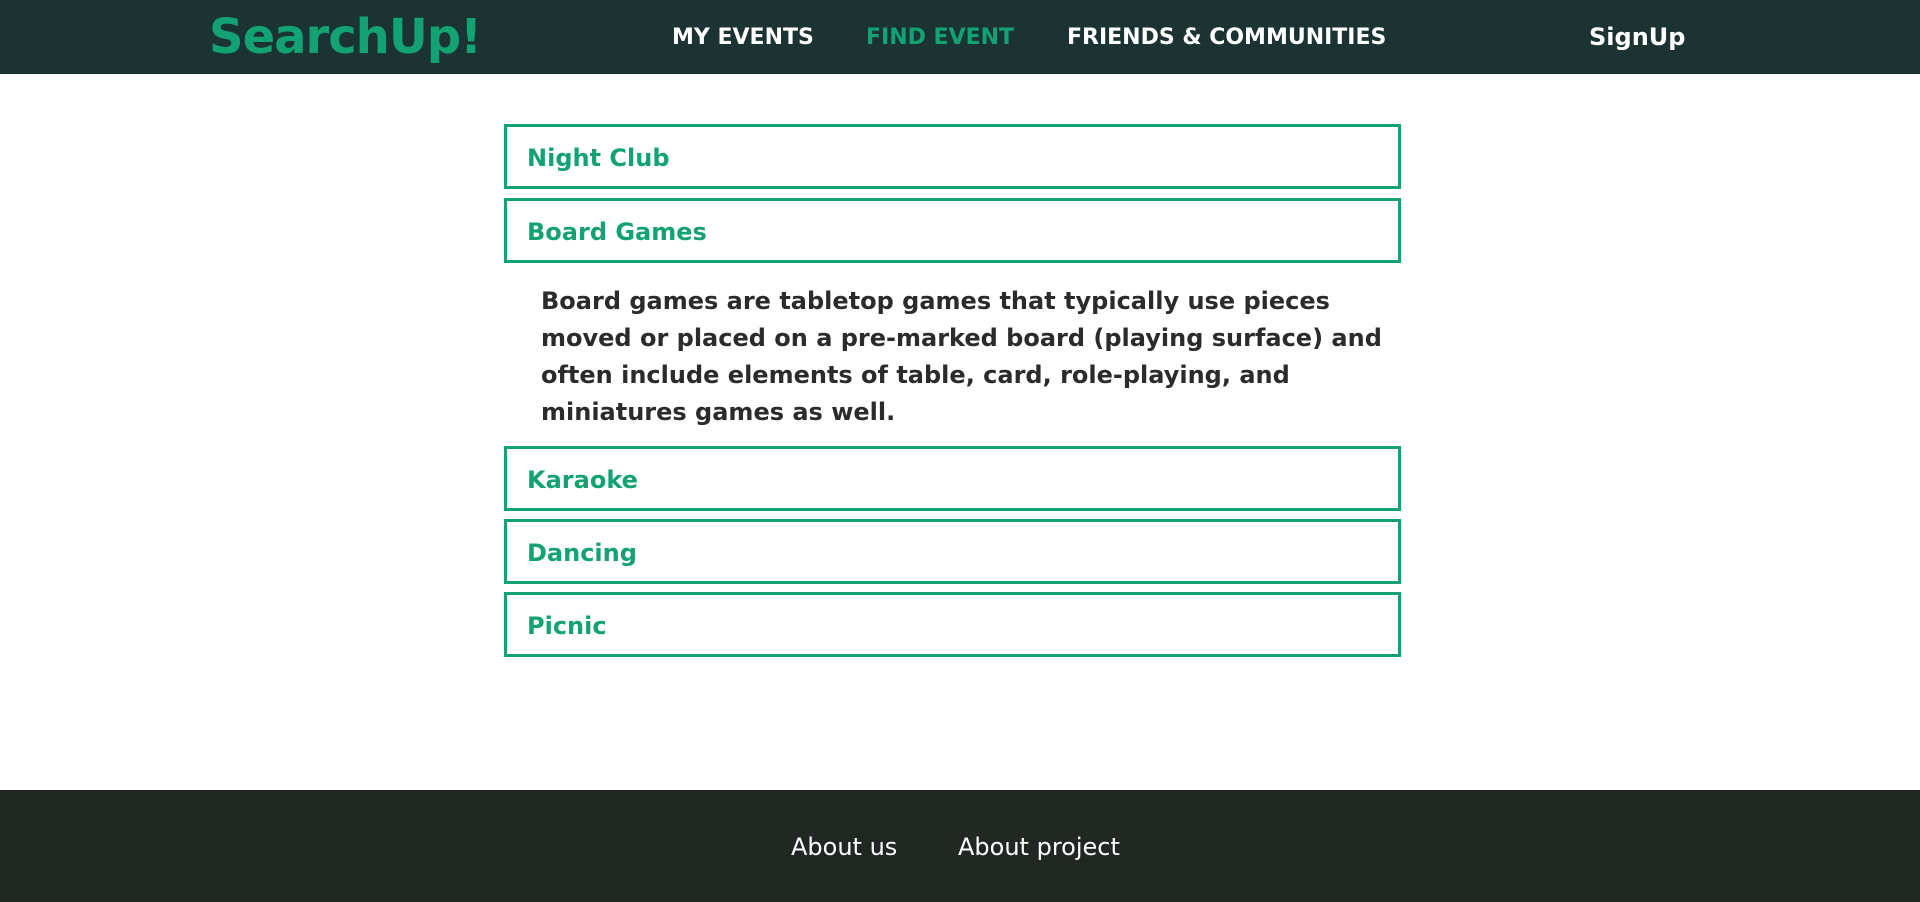  What do you see at coordinates (1039, 847) in the screenshot?
I see `footer-about-project-link: About project` at bounding box center [1039, 847].